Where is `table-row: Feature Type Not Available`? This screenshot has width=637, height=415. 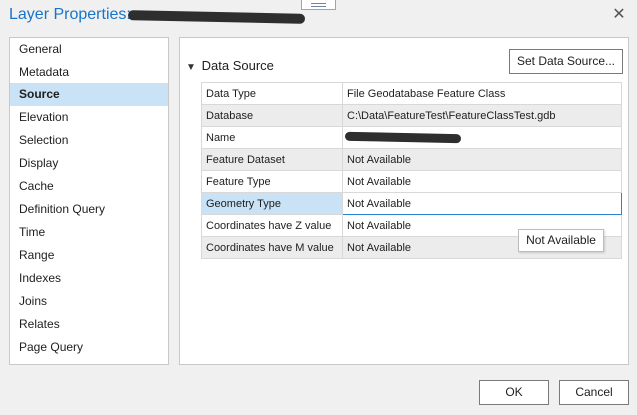 table-row: Feature Type Not Available is located at coordinates (411, 181).